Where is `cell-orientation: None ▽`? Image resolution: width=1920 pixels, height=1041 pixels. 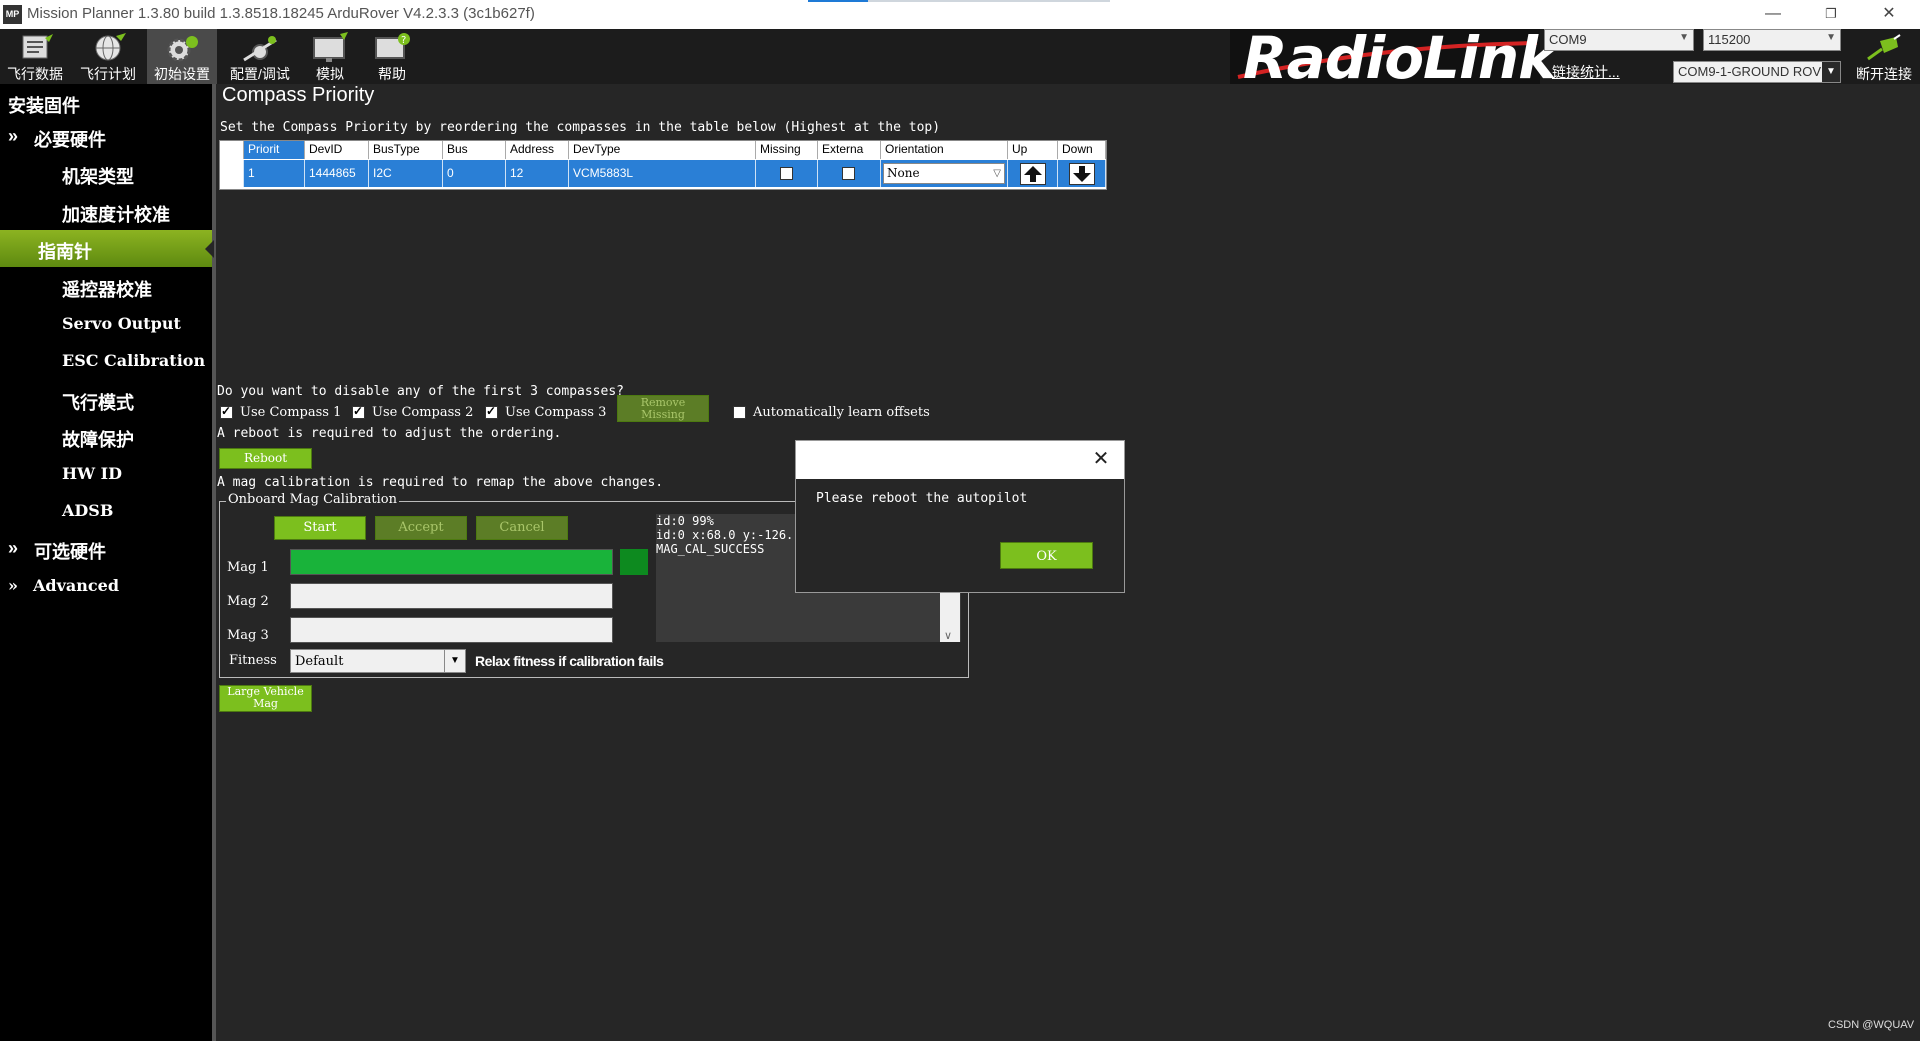
cell-orientation: None ▽ is located at coordinates (944, 173).